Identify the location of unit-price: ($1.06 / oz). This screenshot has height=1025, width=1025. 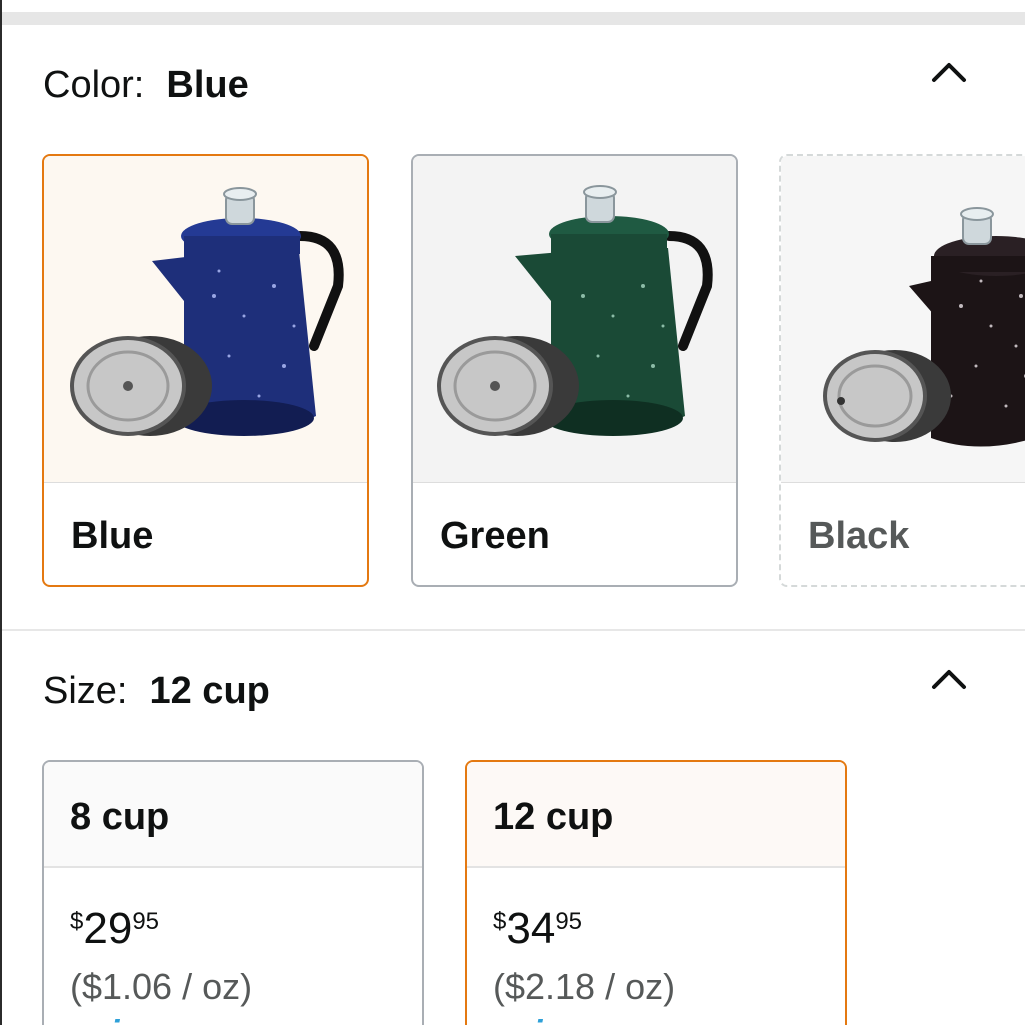
(161, 986).